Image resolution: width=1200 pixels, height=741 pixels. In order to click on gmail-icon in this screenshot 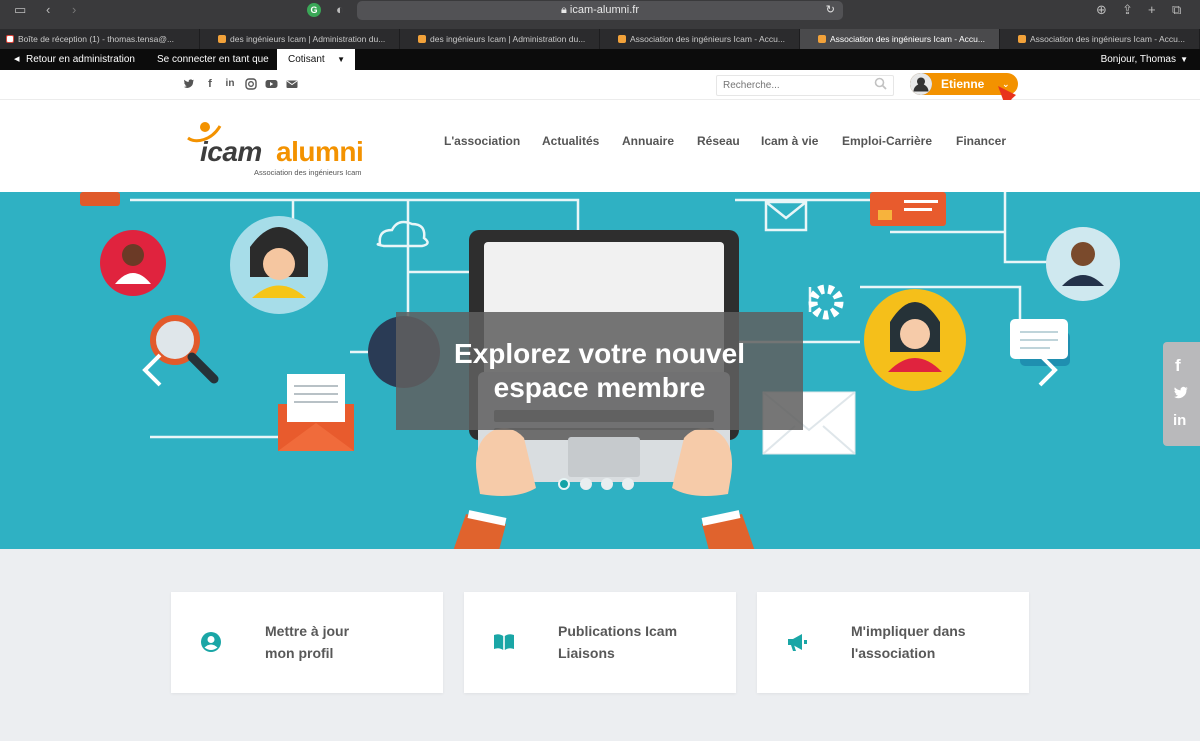, I will do `click(10, 39)`.